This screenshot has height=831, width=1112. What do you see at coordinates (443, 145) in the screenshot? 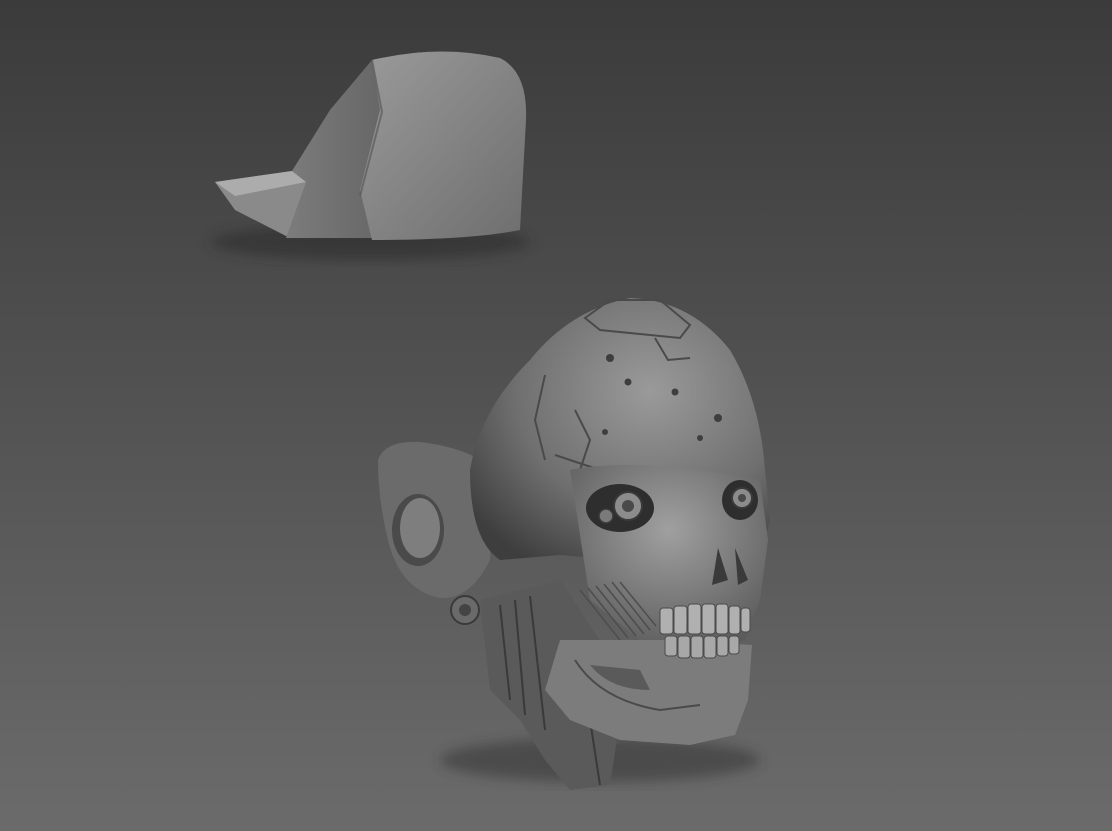
I see `cap-crown-front` at bounding box center [443, 145].